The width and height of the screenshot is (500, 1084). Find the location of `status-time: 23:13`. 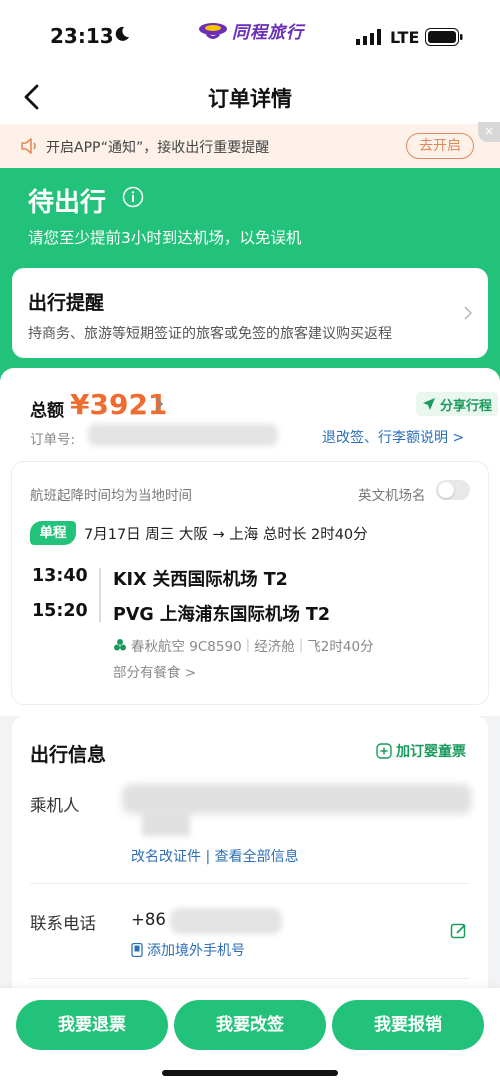

status-time: 23:13 is located at coordinates (82, 36).